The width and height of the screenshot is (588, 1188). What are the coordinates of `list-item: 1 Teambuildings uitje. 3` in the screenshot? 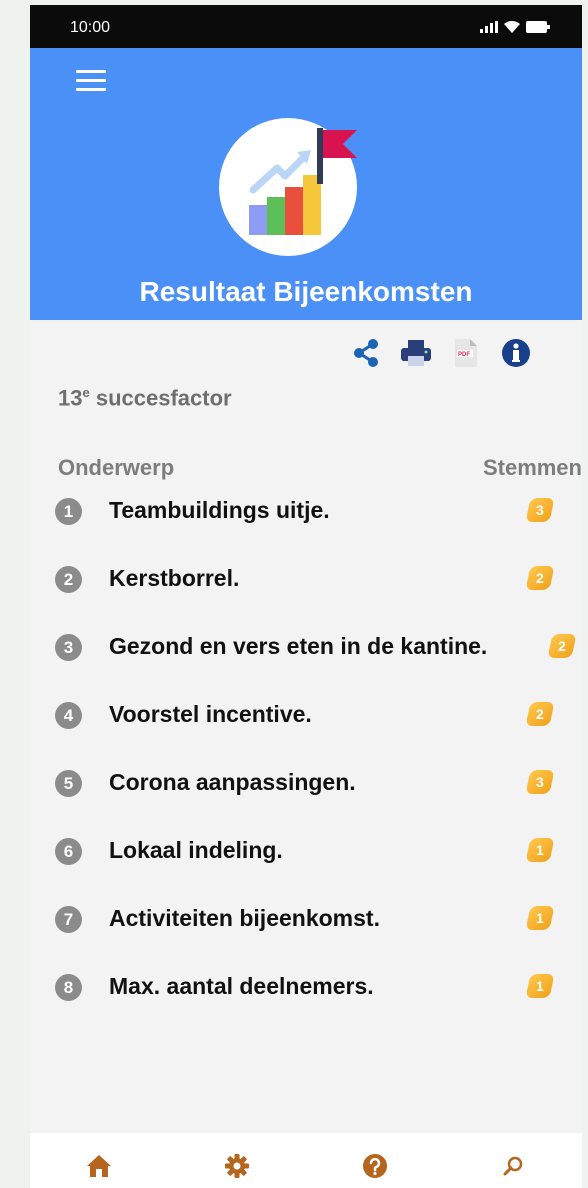 It's located at (306, 512).